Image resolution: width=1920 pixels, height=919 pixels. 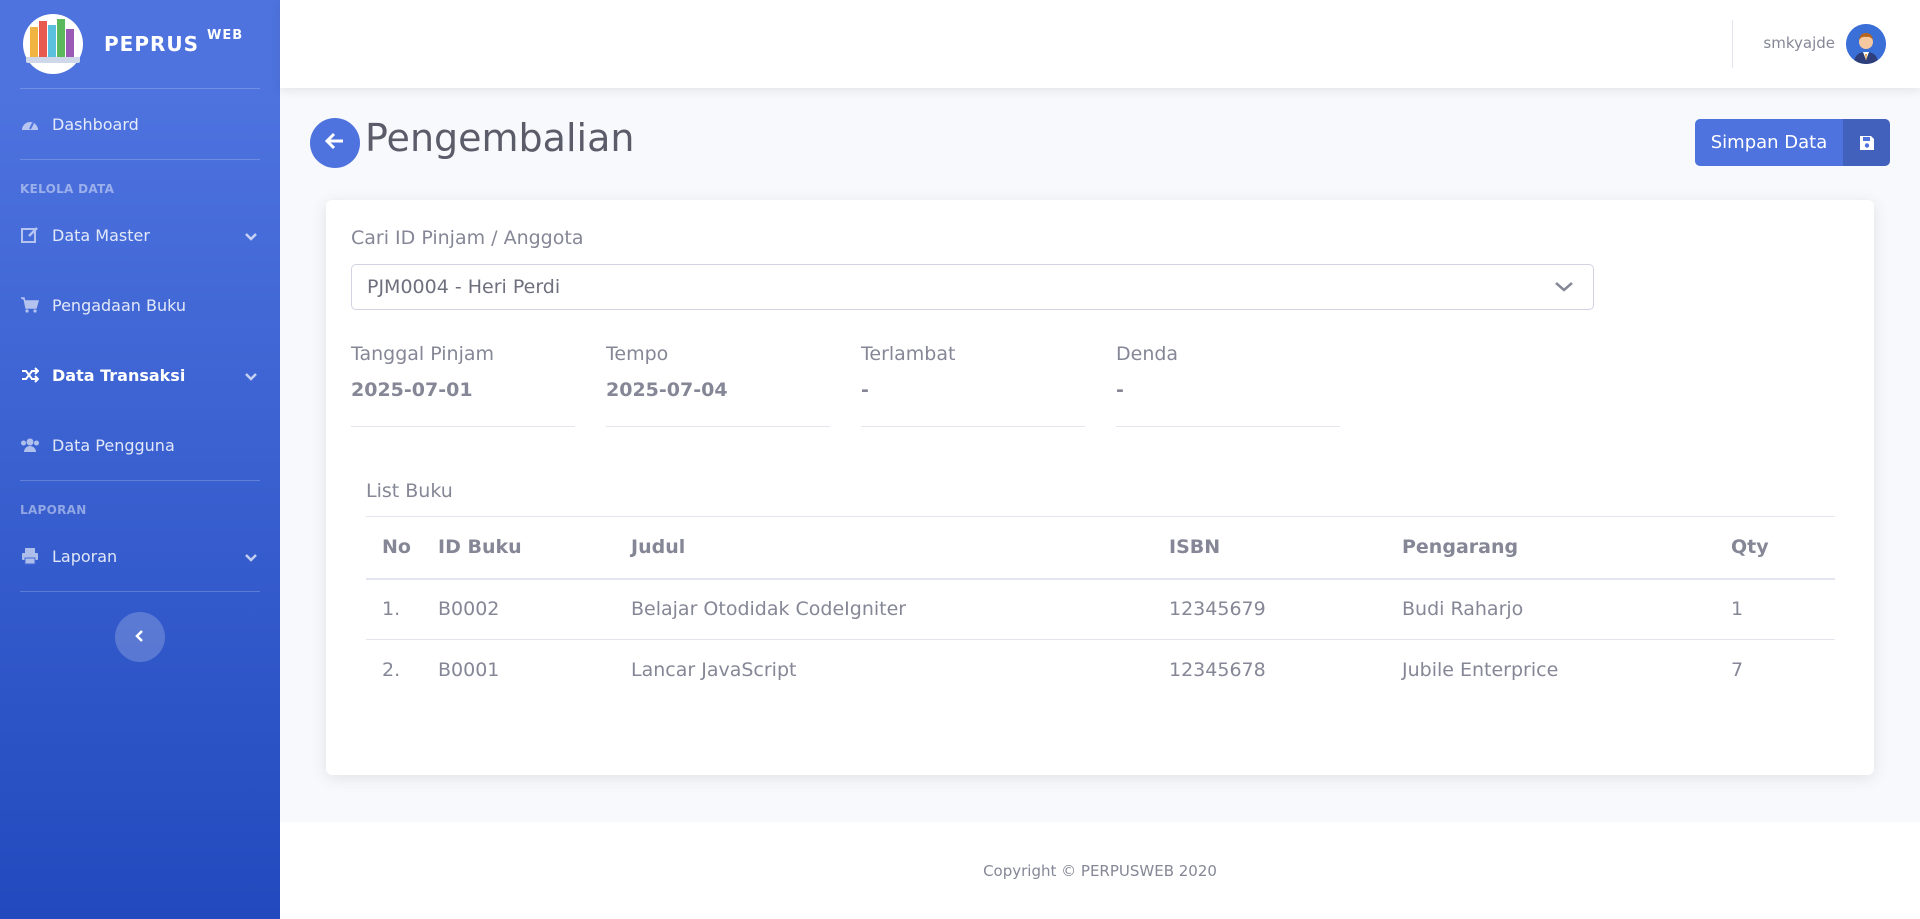 What do you see at coordinates (140, 124) in the screenshot?
I see `sidebar-item-dashboard: Dashboard` at bounding box center [140, 124].